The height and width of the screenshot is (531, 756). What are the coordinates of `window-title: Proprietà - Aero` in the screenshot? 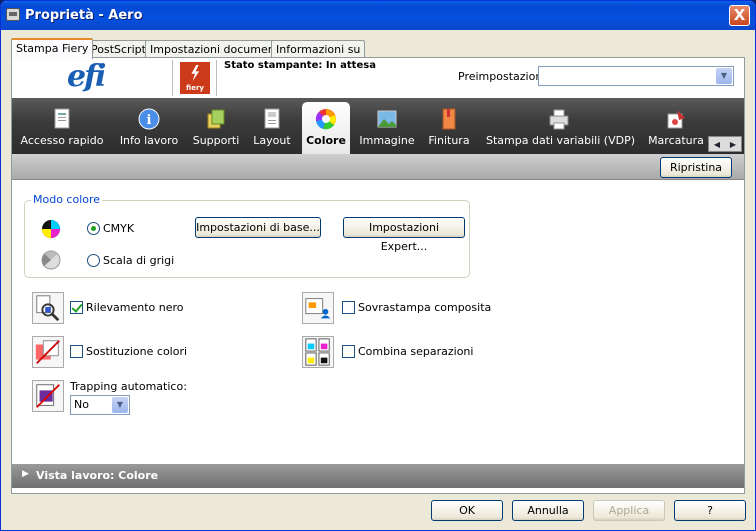 It's located at (84, 15).